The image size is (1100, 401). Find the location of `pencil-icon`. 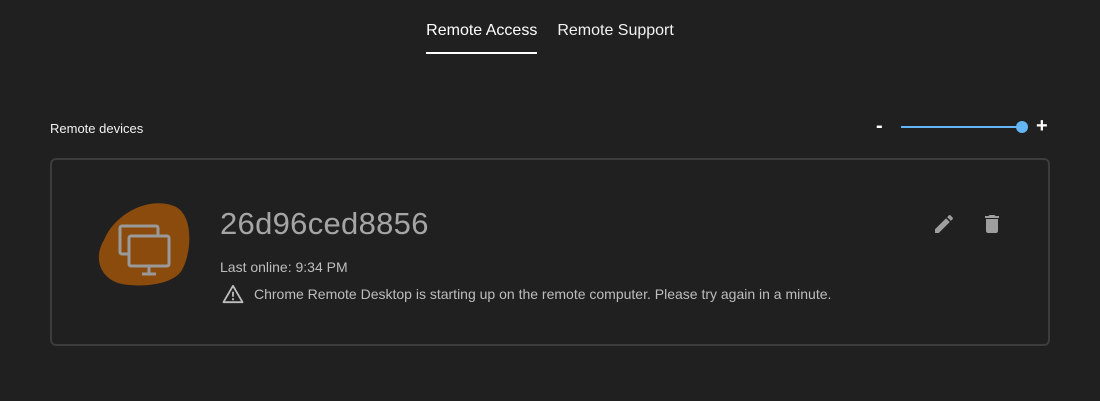

pencil-icon is located at coordinates (944, 224).